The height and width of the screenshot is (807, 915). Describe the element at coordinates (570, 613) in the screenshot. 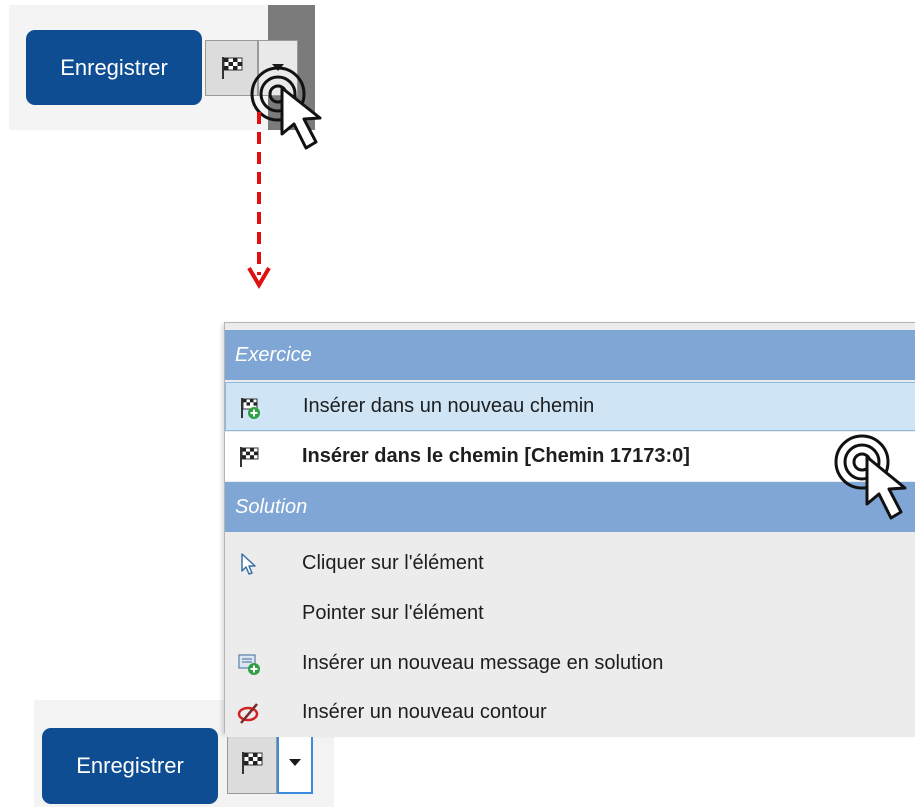

I see `menu-item-point-element: Pointer sur l'élément` at that location.